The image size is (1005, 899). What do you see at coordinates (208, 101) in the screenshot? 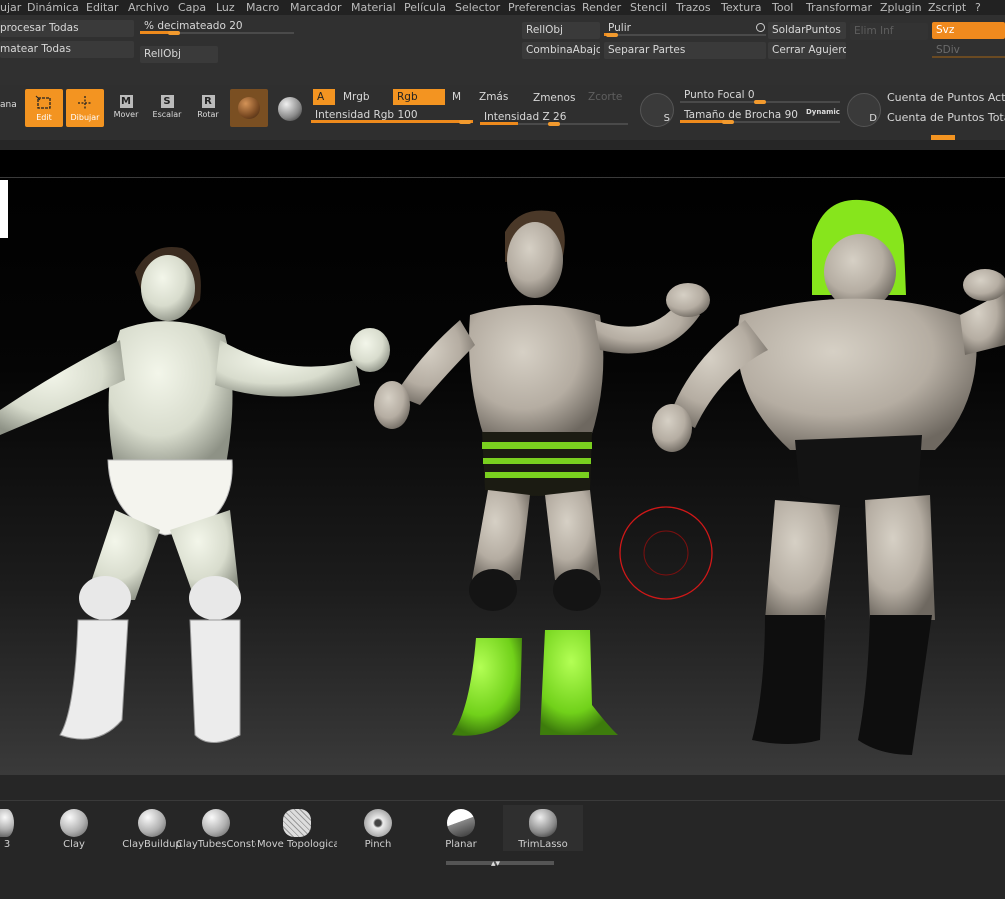
I see `rotar-icon: R` at bounding box center [208, 101].